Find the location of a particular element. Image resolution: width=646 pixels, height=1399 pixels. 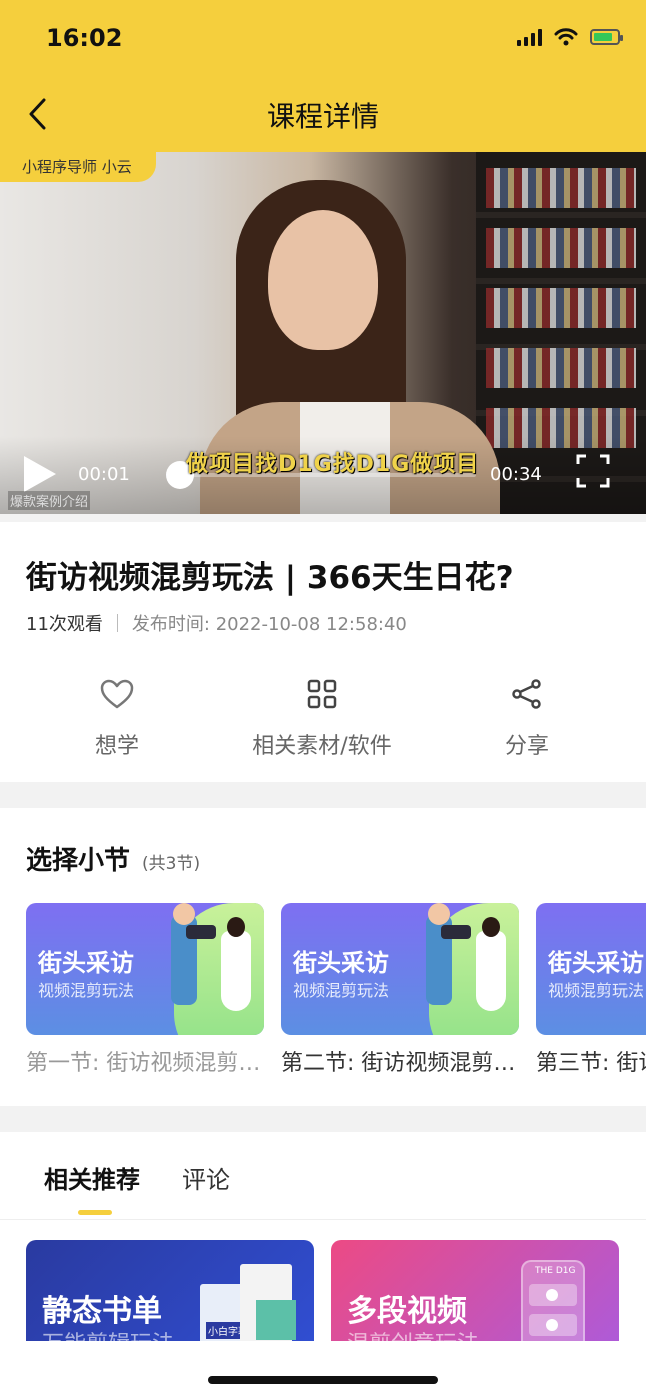

section-header: 选择小节 (共3节) is located at coordinates (113, 858).